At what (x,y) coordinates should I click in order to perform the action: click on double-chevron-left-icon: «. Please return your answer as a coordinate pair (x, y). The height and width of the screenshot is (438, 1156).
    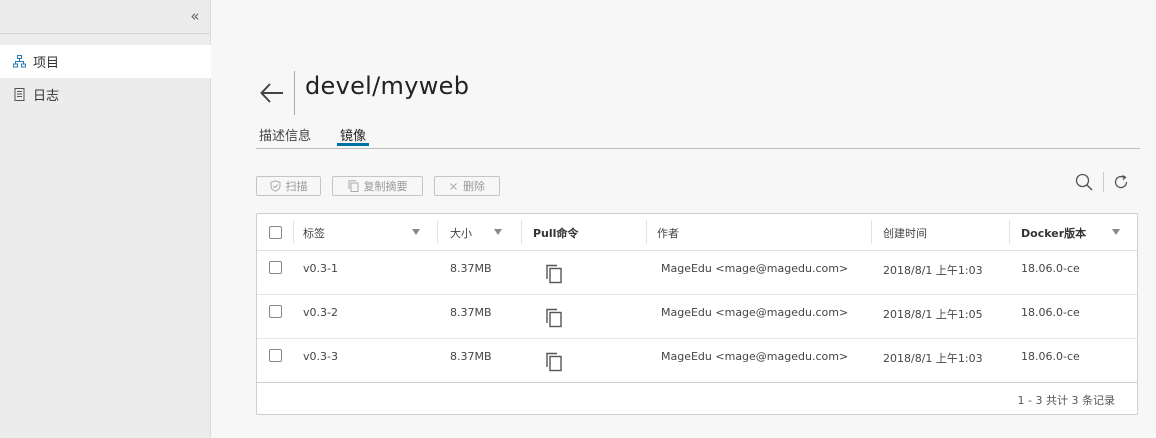
    Looking at the image, I should click on (195, 16).